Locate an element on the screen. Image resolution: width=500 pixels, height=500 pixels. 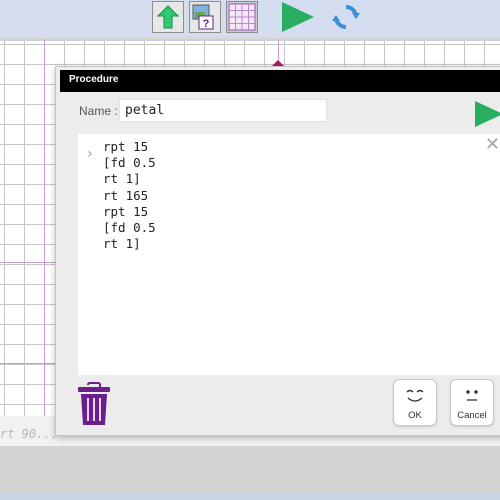
up-arrow-icon is located at coordinates (168, 17).